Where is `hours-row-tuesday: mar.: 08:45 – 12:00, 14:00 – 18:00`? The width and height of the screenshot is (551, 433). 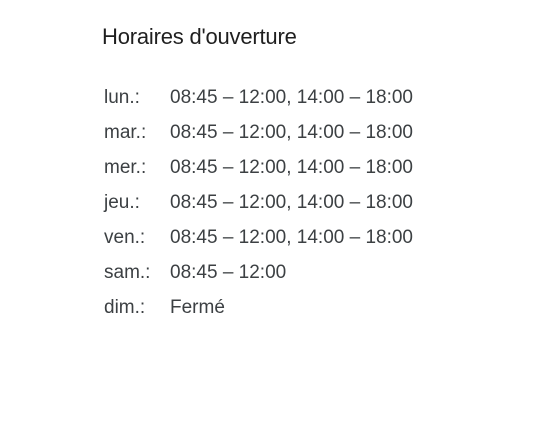 hours-row-tuesday: mar.: 08:45 – 12:00, 14:00 – 18:00 is located at coordinates (258, 132).